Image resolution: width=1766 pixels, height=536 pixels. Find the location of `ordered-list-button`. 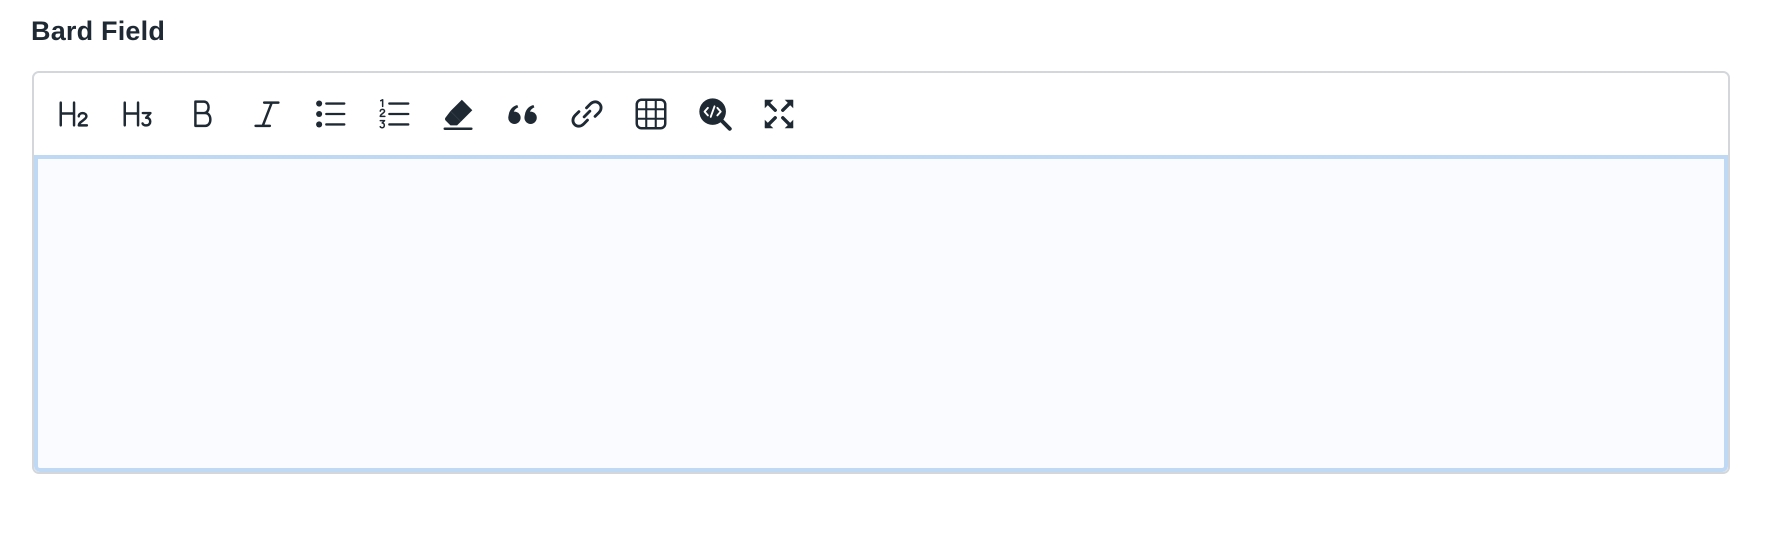

ordered-list-button is located at coordinates (395, 114).